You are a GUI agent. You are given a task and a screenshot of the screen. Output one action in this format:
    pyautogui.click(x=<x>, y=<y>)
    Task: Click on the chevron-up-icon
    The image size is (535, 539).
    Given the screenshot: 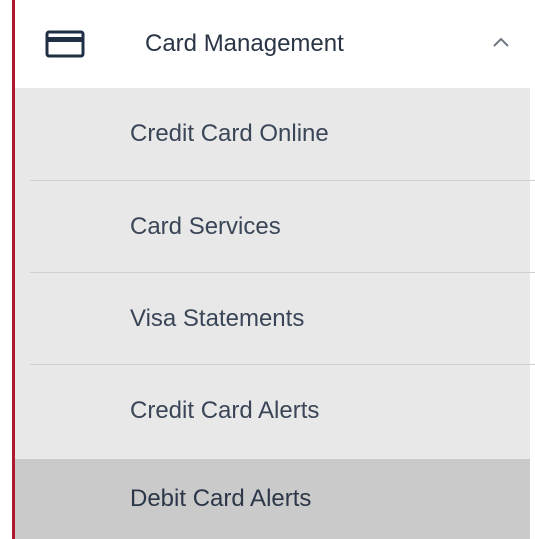 What is the action you would take?
    pyautogui.click(x=501, y=42)
    